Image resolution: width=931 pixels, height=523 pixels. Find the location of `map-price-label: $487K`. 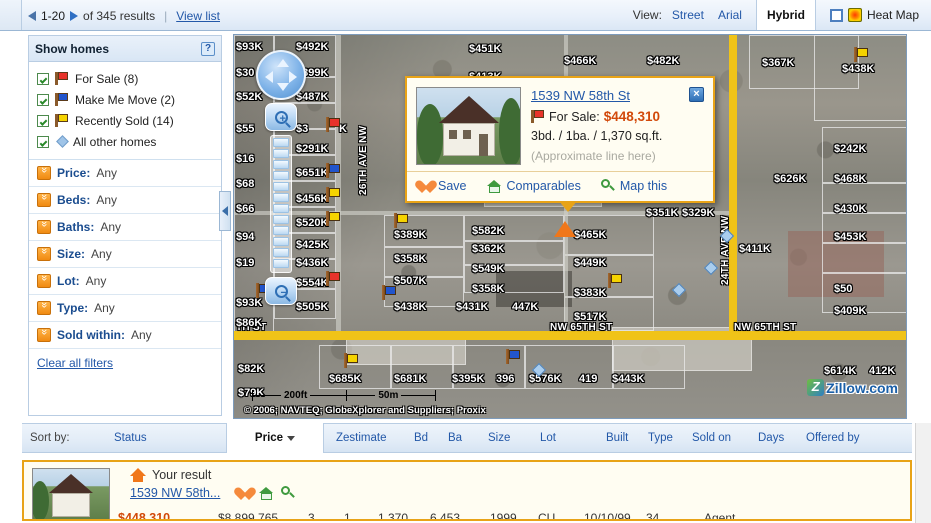

map-price-label: $487K is located at coordinates (312, 97).